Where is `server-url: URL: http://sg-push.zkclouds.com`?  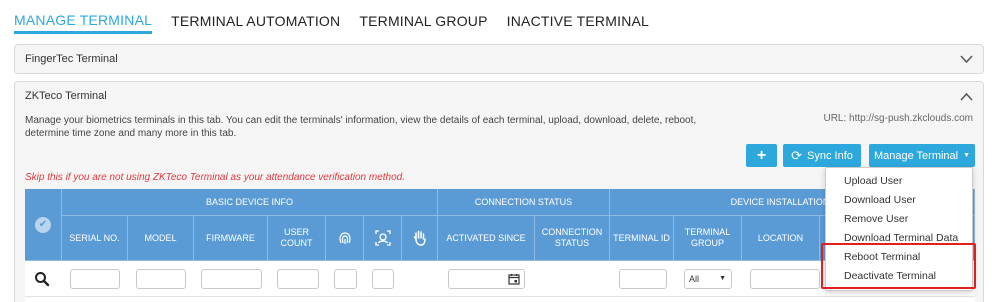
server-url: URL: http://sg-push.zkclouds.com is located at coordinates (898, 118).